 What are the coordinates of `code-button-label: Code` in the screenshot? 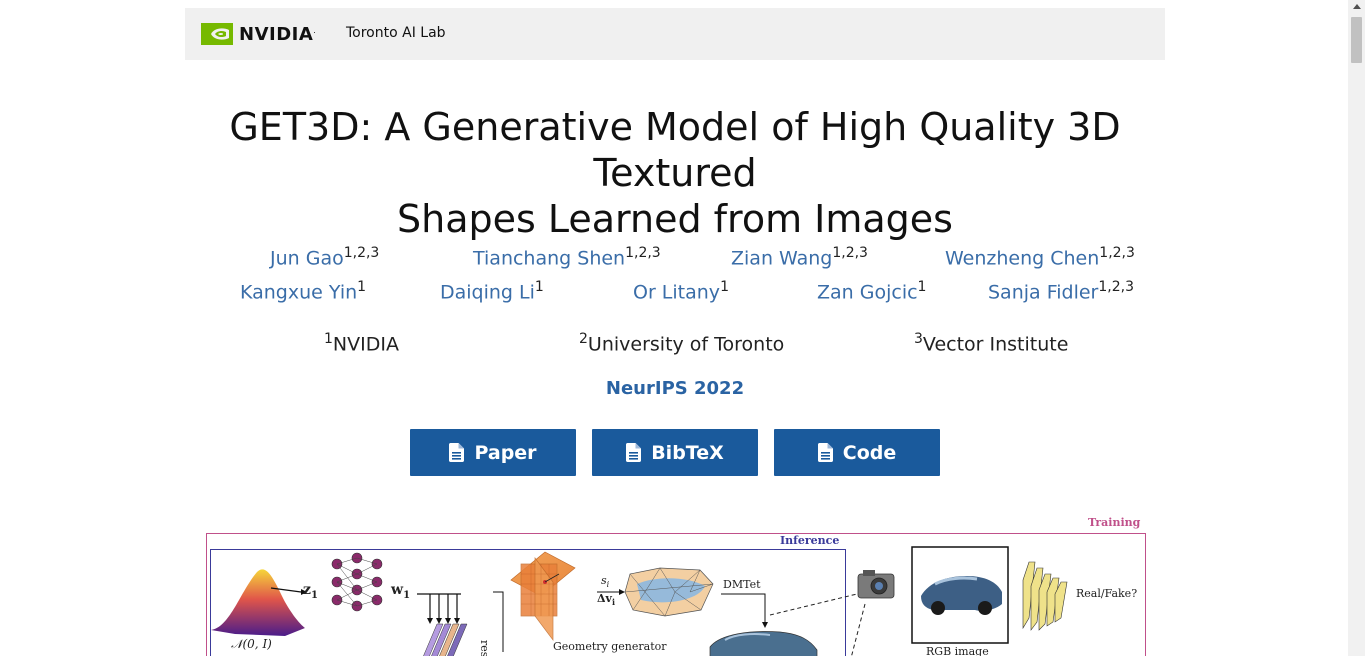 It's located at (869, 452).